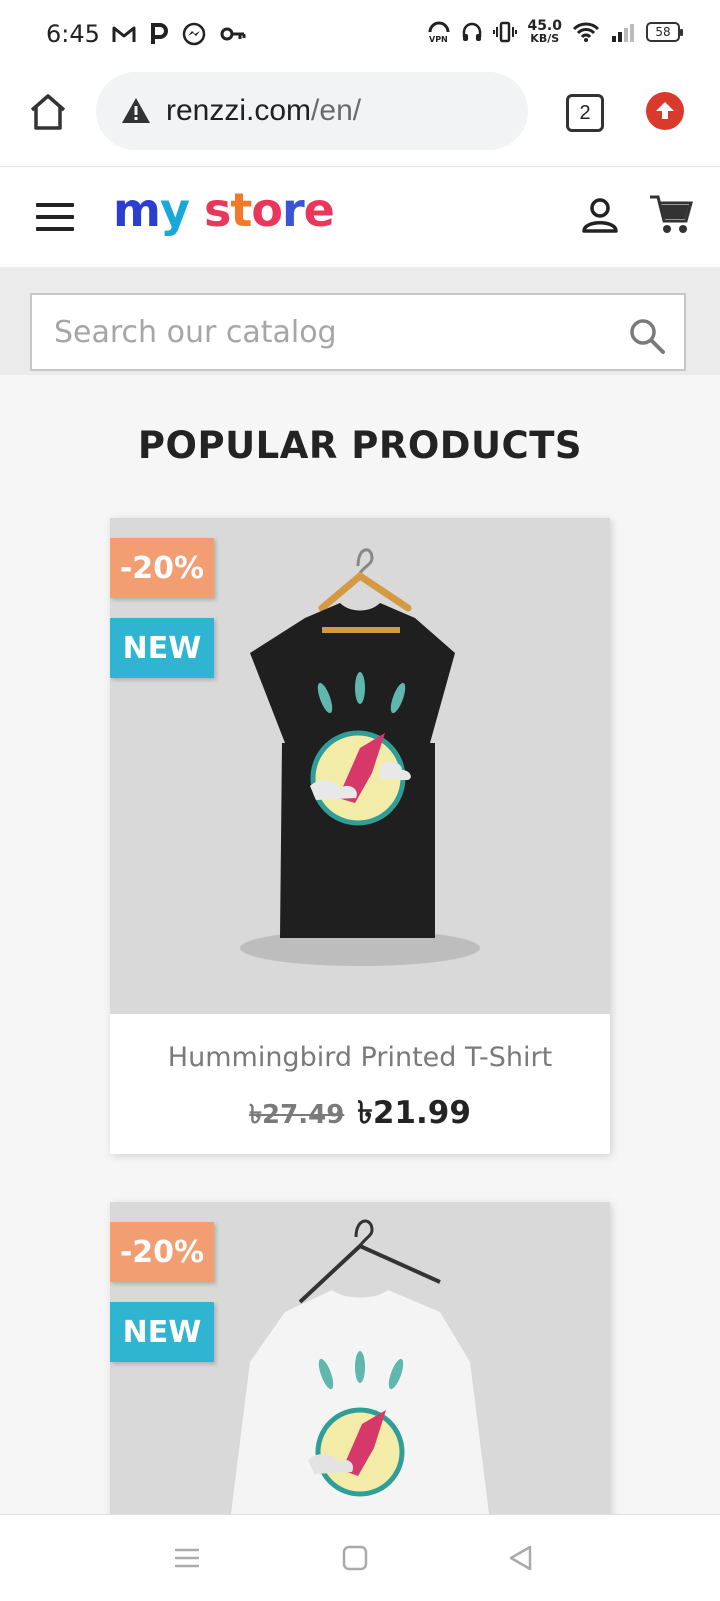 This screenshot has width=720, height=1601. I want to click on account-icon, so click(600, 215).